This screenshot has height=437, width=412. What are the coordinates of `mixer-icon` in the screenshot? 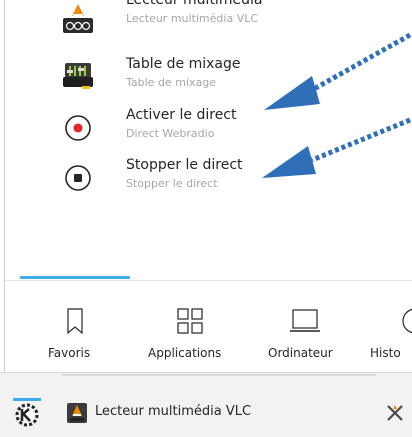 It's located at (78, 76).